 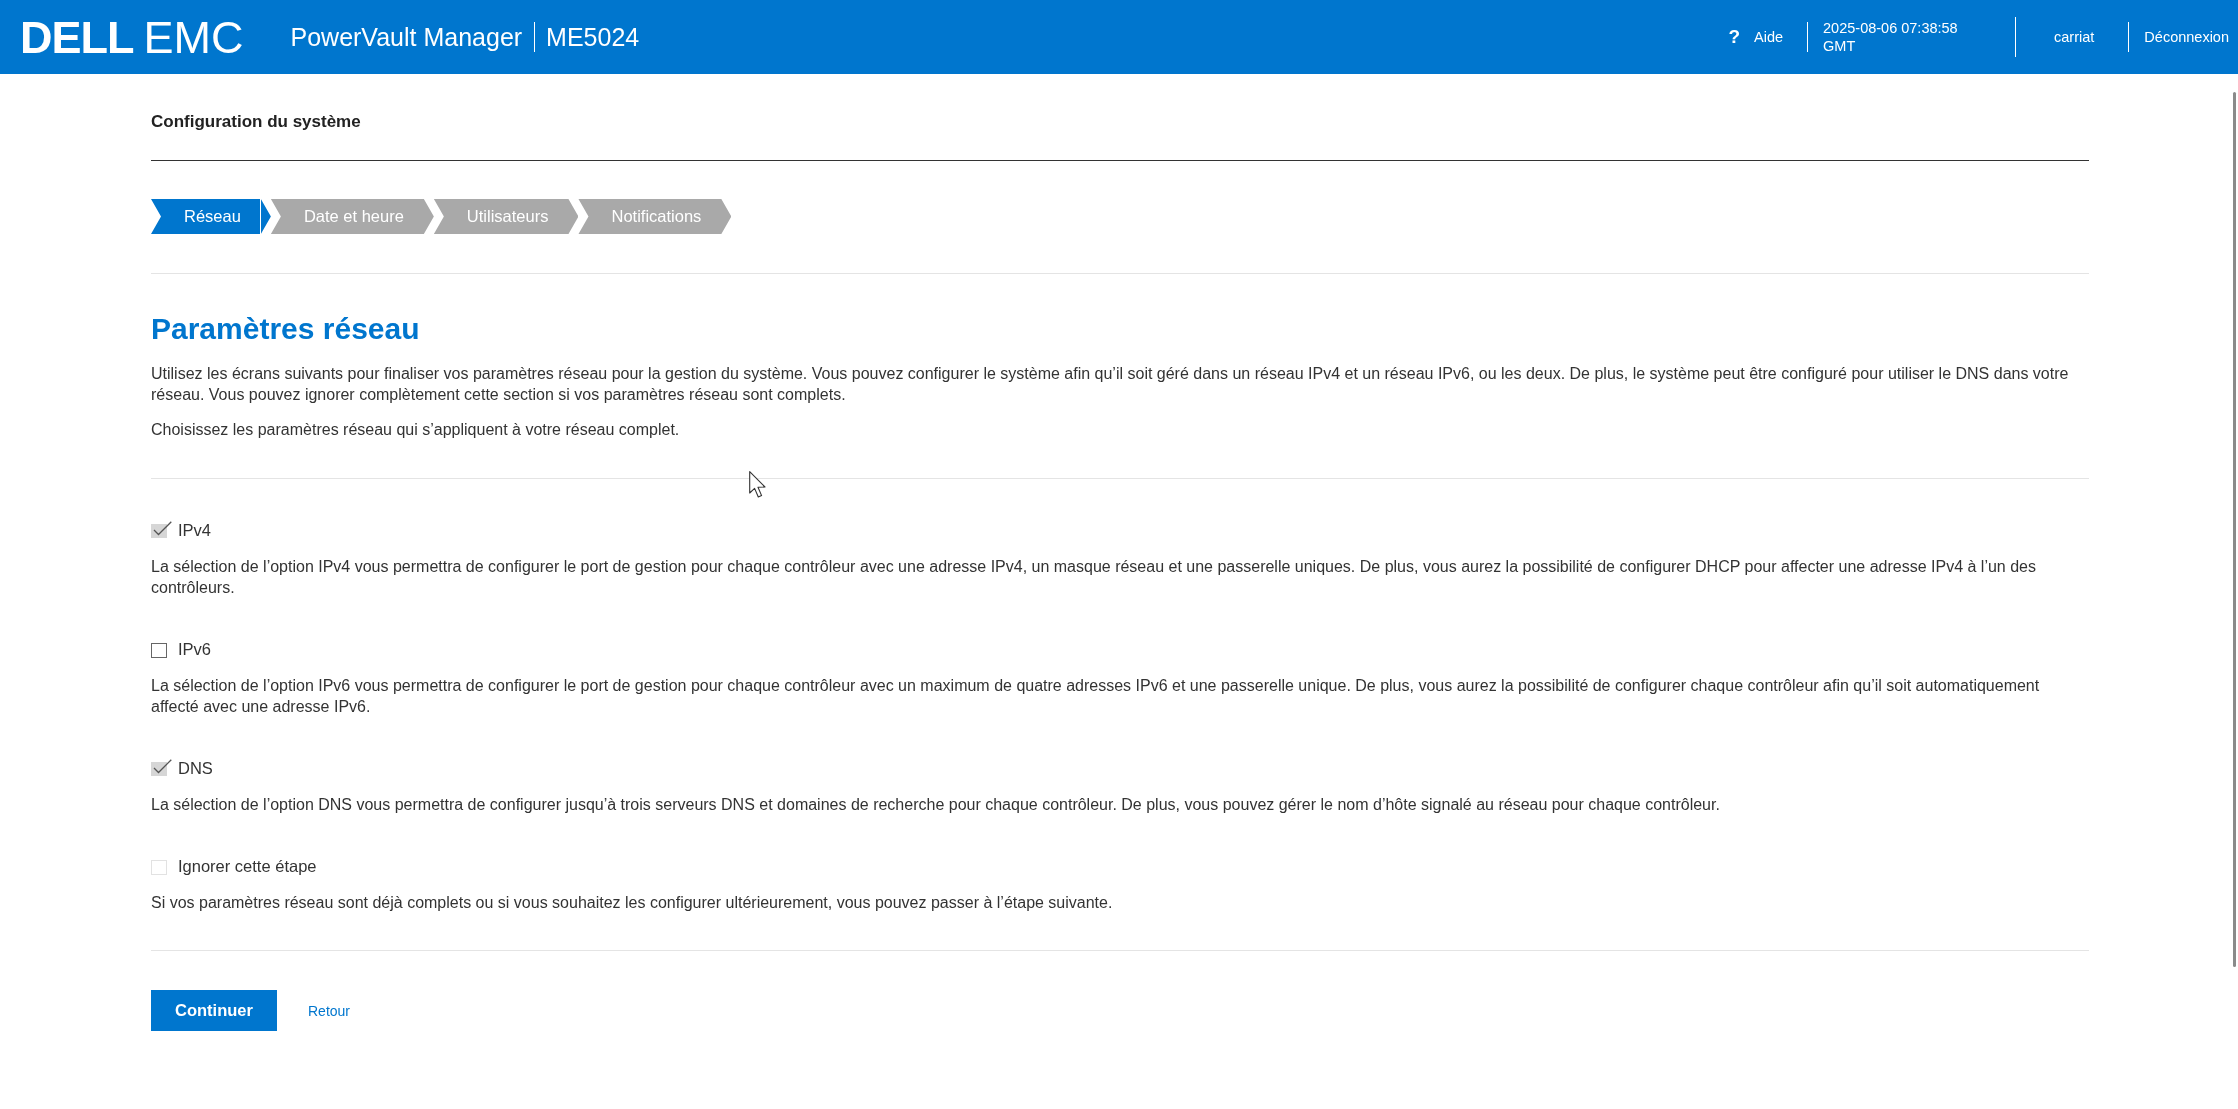 I want to click on logout-link: Déconnexion, so click(x=2186, y=37).